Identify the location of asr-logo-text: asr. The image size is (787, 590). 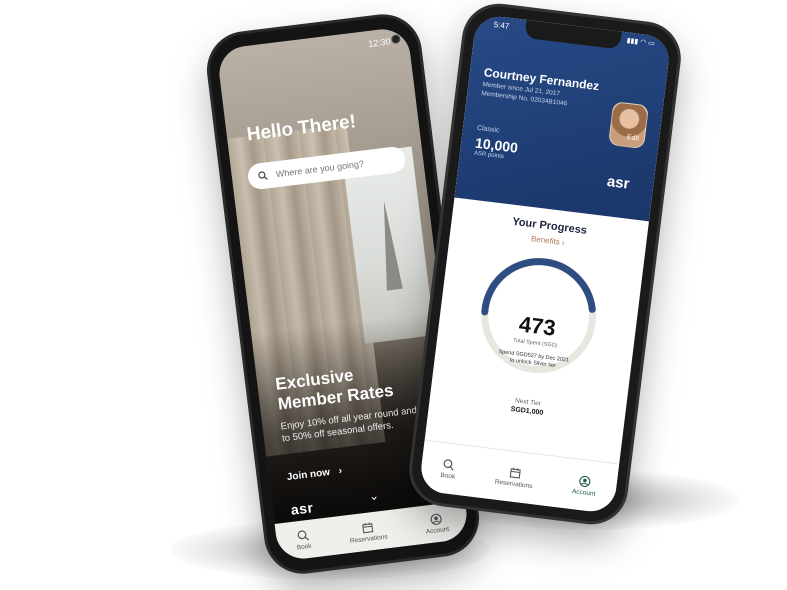
(302, 508).